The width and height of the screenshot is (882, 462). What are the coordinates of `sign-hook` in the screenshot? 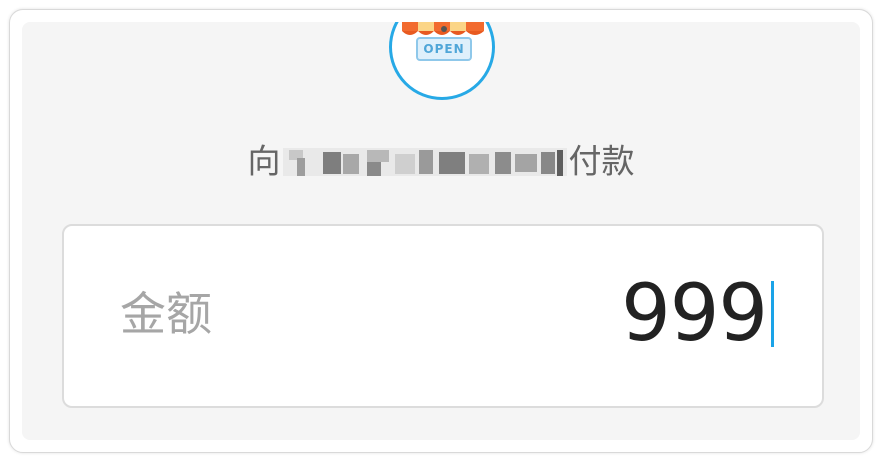 It's located at (444, 29).